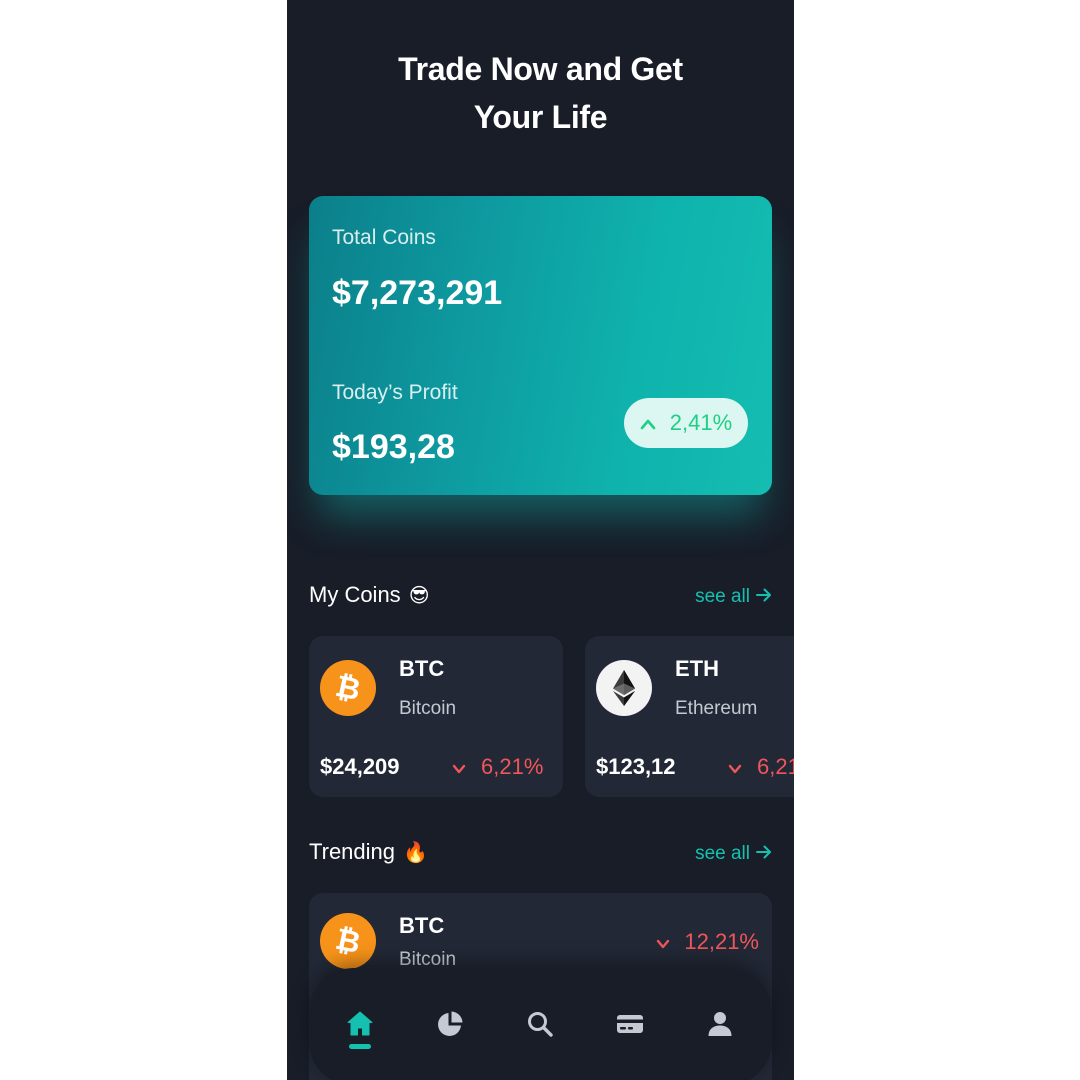 The width and height of the screenshot is (1080, 1080). I want to click on fire-emoji: 🔥, so click(415, 853).